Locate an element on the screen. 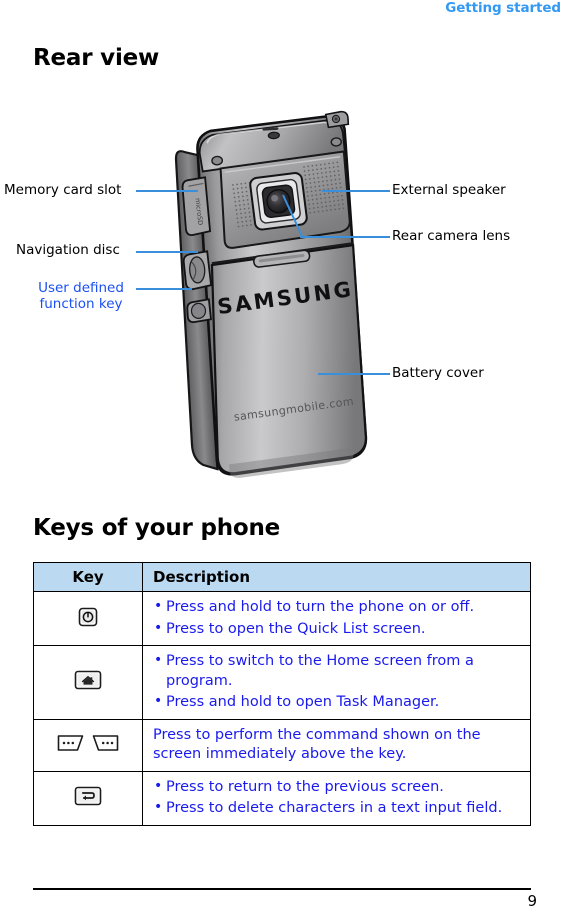 The width and height of the screenshot is (565, 915). callout-navigation-disc: Navigation disc is located at coordinates (68, 250).